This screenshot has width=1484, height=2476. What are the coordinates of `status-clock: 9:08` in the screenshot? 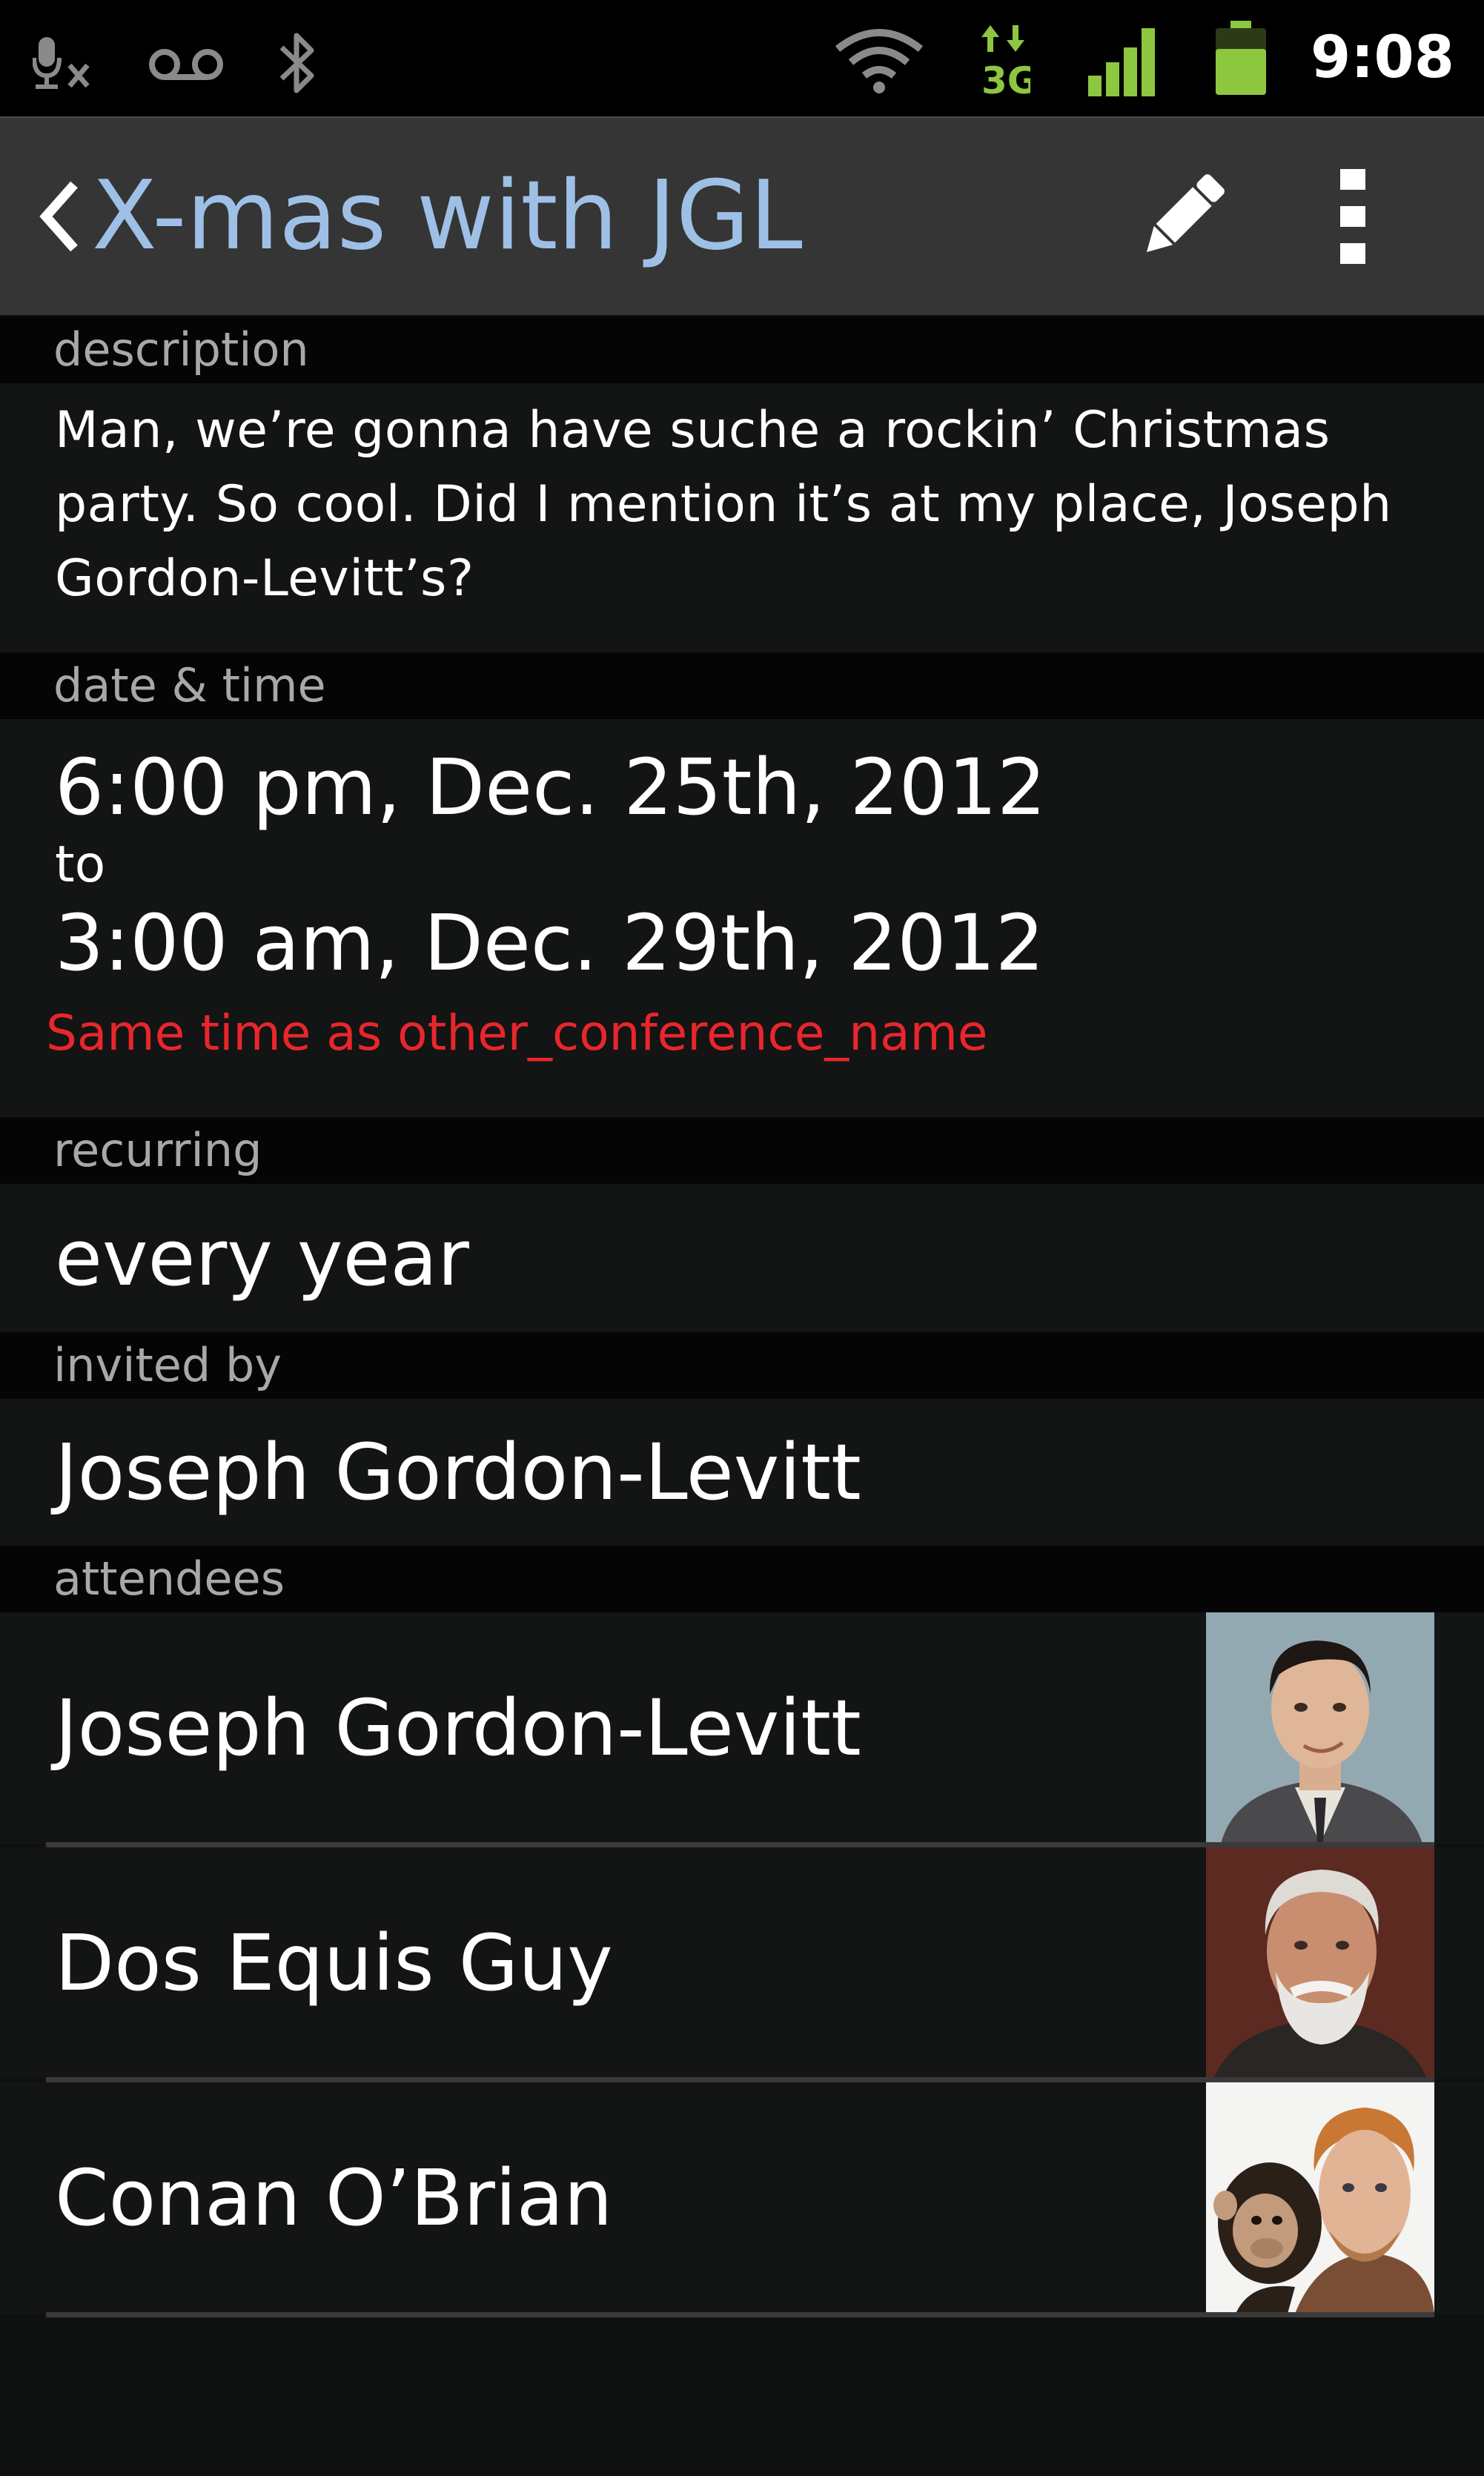 It's located at (1382, 58).